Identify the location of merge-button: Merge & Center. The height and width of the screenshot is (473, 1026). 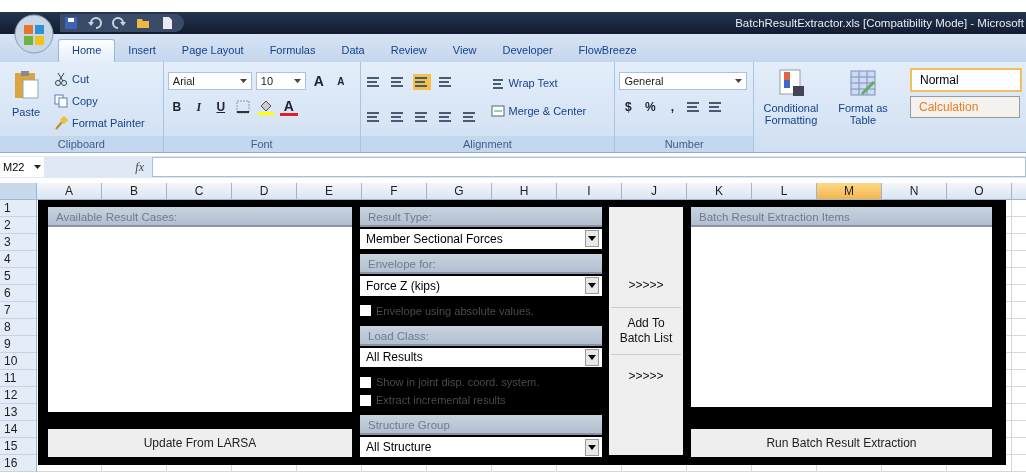
(539, 111).